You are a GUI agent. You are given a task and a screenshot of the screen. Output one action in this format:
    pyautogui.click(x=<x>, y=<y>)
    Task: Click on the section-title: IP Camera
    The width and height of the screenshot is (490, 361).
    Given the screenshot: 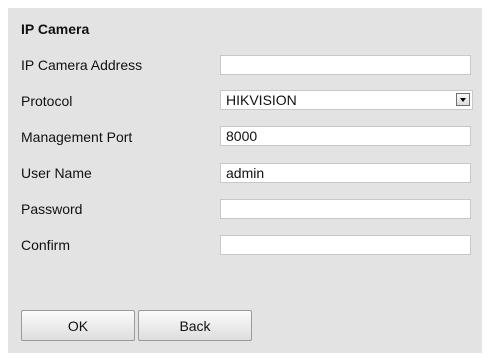 What is the action you would take?
    pyautogui.click(x=55, y=29)
    